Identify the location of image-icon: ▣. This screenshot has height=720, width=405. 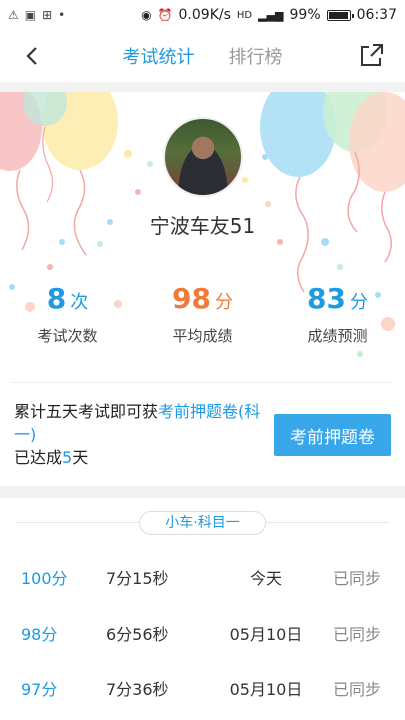
(30, 15).